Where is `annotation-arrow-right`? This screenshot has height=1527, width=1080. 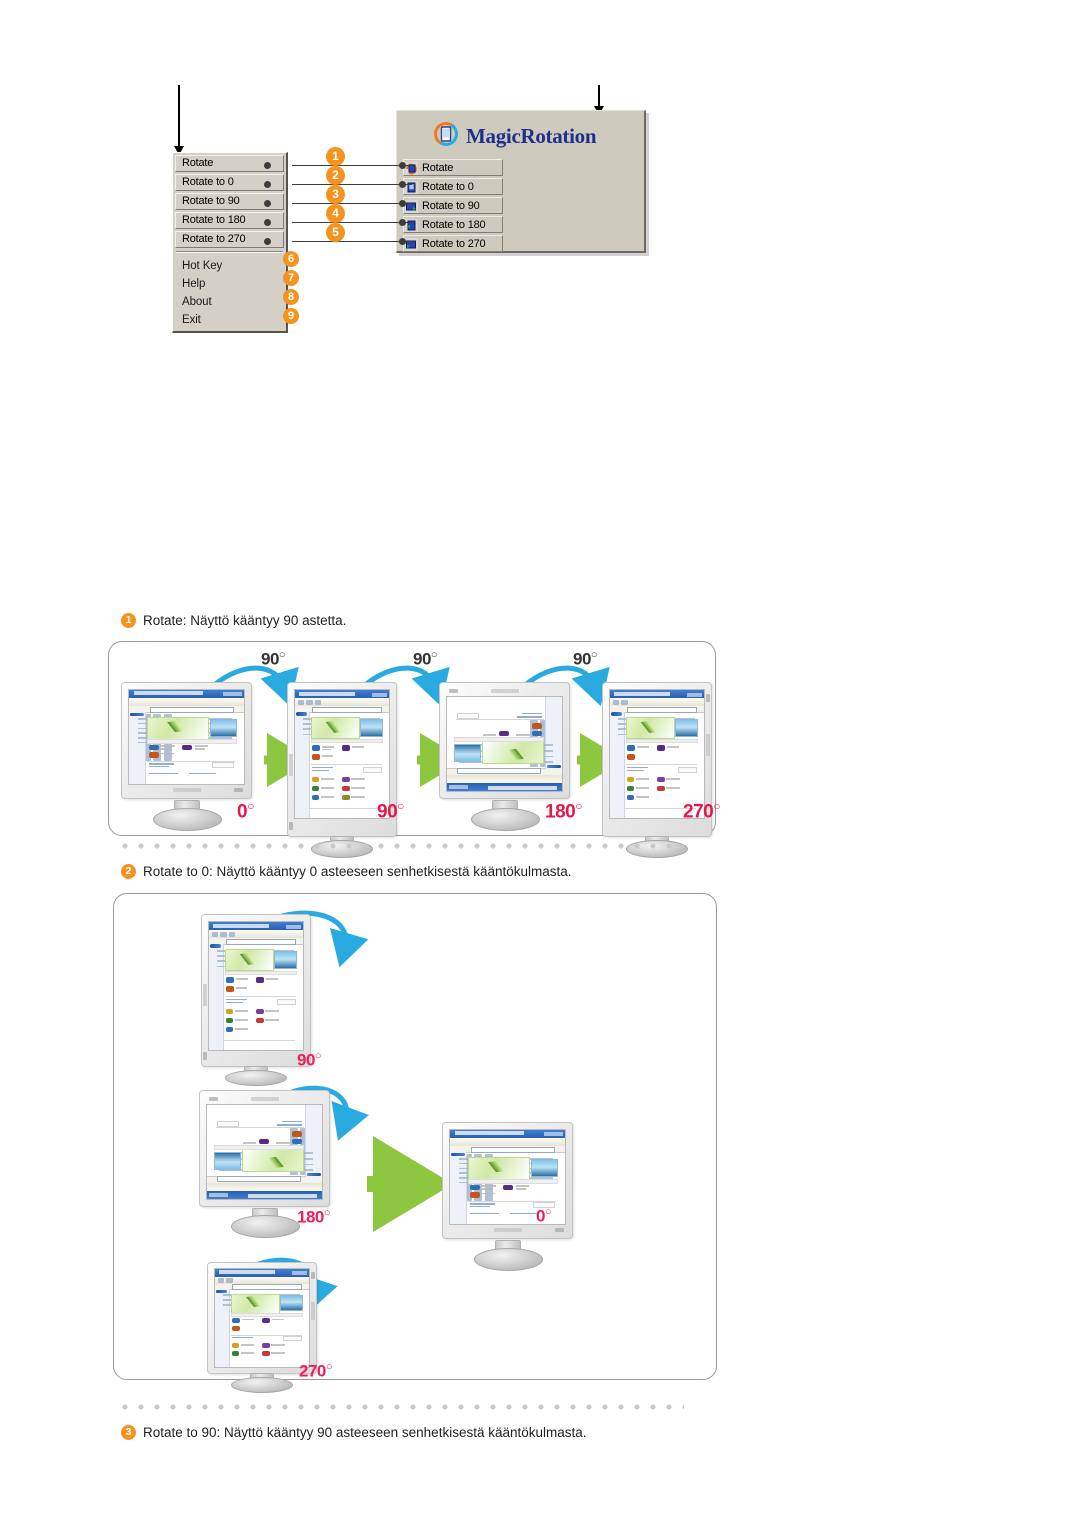 annotation-arrow-right is located at coordinates (599, 100).